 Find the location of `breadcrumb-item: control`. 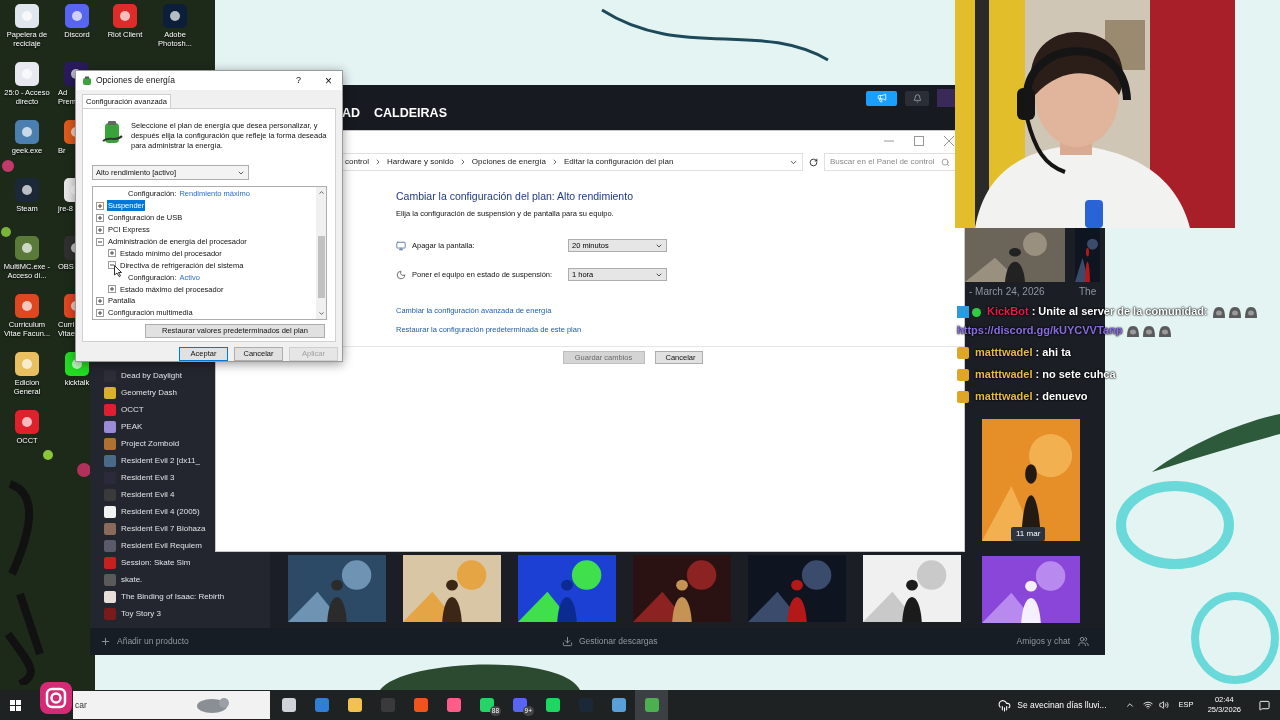

breadcrumb-item: control is located at coordinates (357, 162).